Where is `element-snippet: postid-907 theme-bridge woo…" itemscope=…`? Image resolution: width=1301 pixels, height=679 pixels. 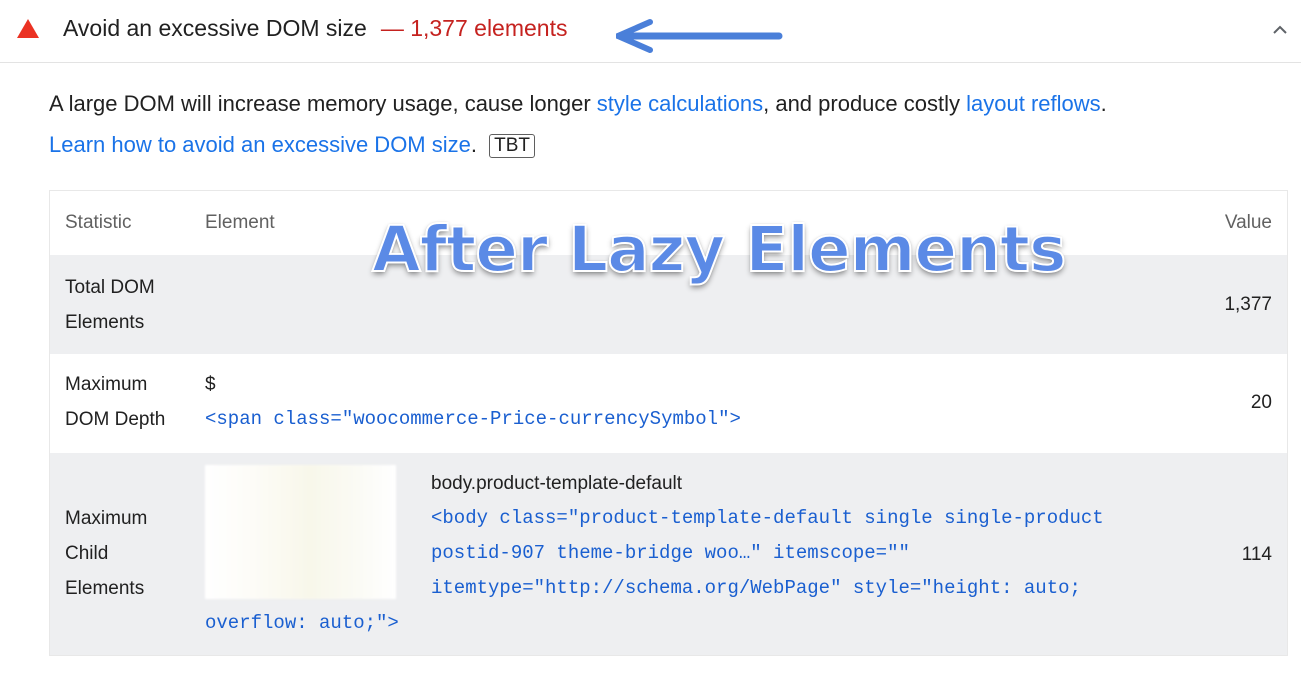 element-snippet: postid-907 theme-bridge woo…" itemscope=… is located at coordinates (767, 553).